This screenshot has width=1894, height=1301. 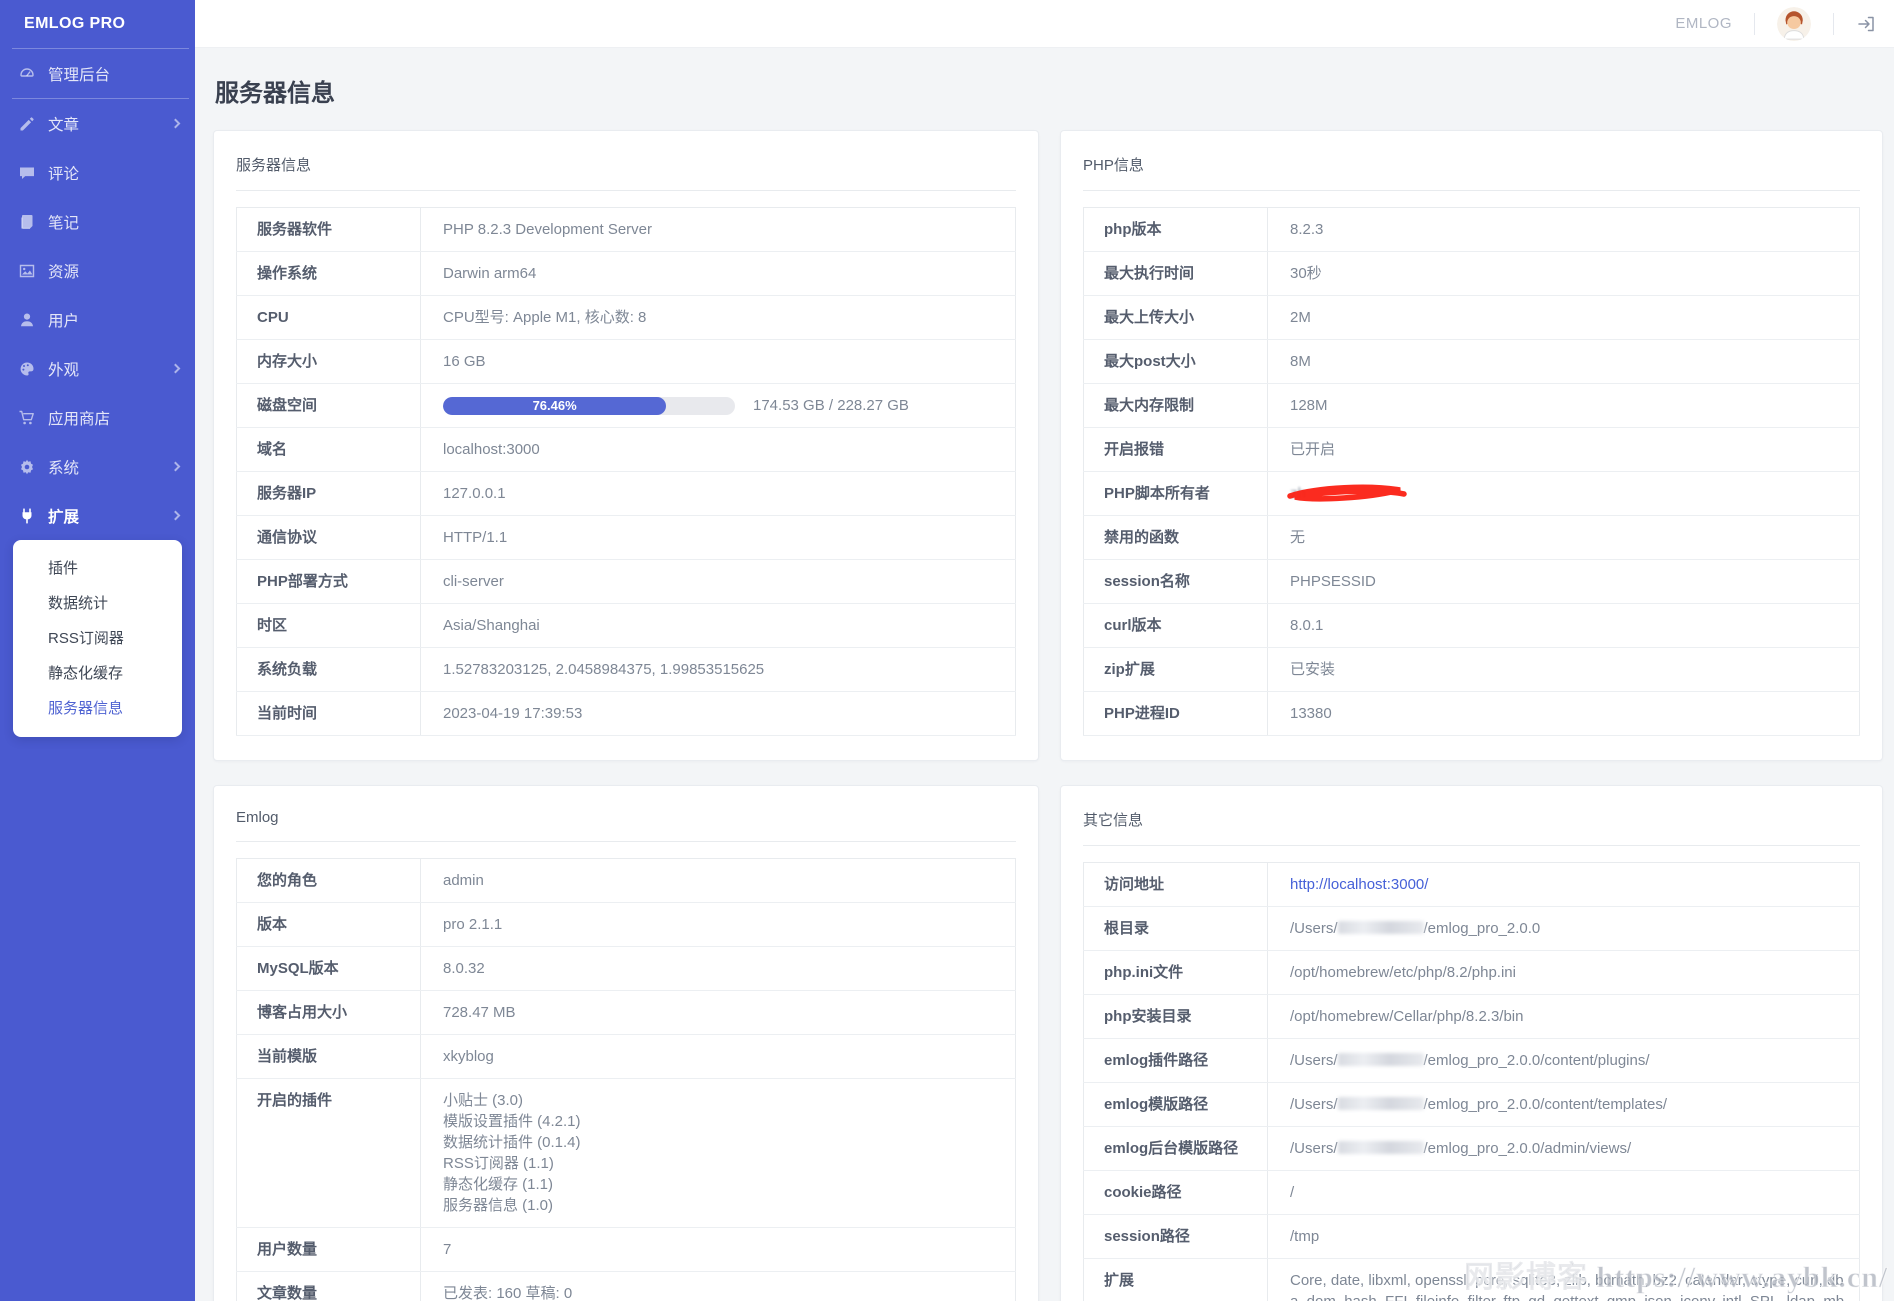 I want to click on progress-fill: 76.46%, so click(x=555, y=405).